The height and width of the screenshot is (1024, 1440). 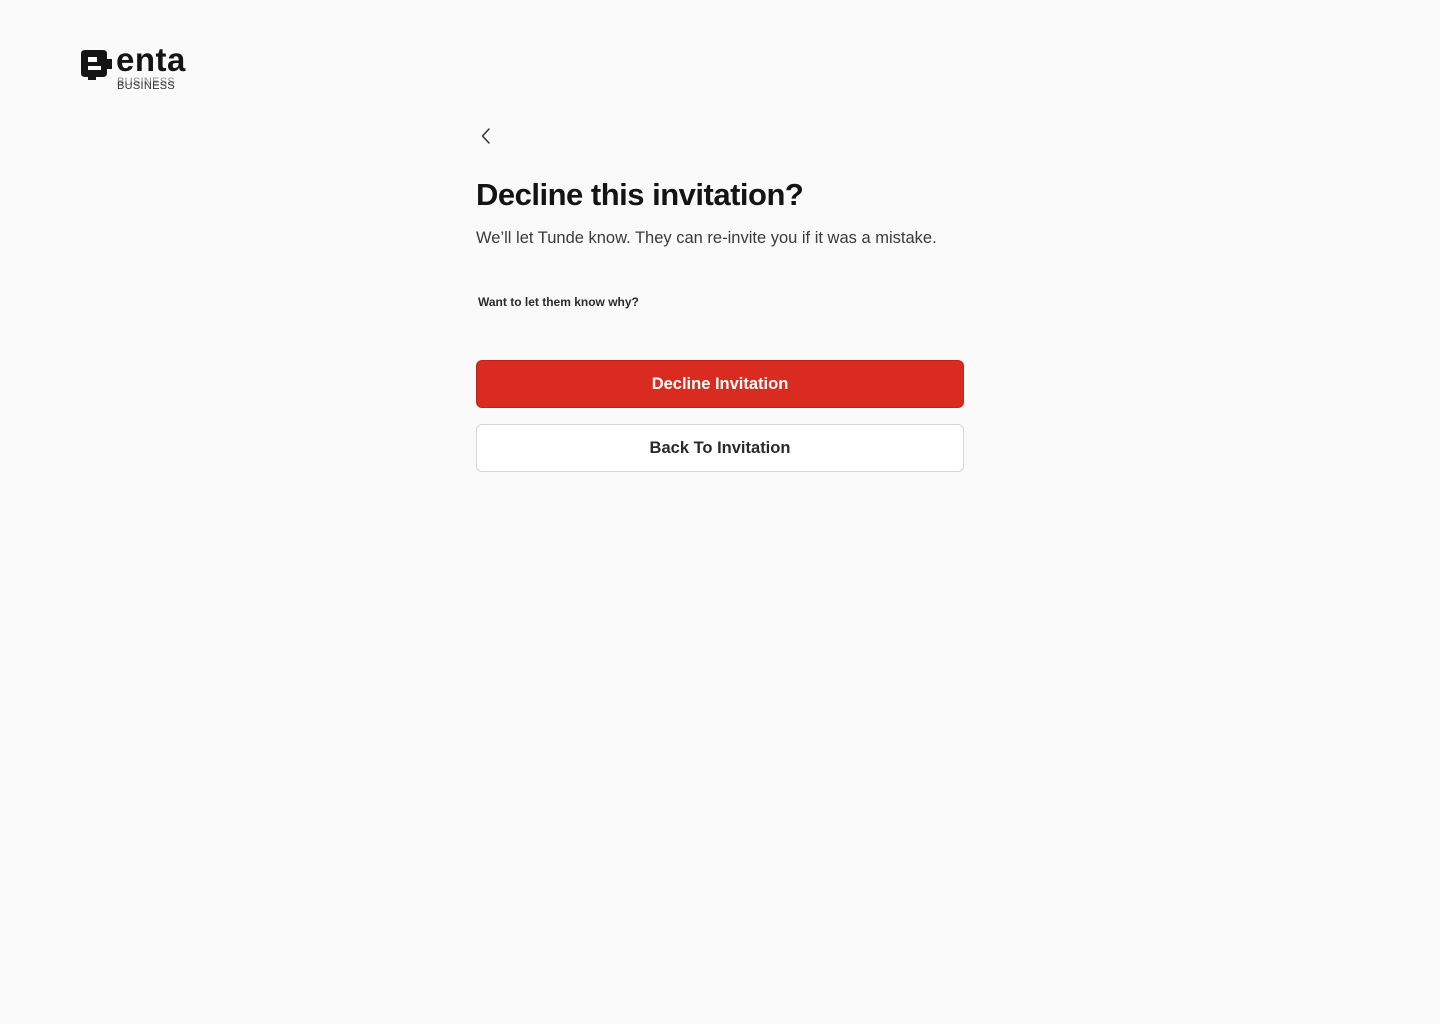 I want to click on back-button, so click(x=486, y=136).